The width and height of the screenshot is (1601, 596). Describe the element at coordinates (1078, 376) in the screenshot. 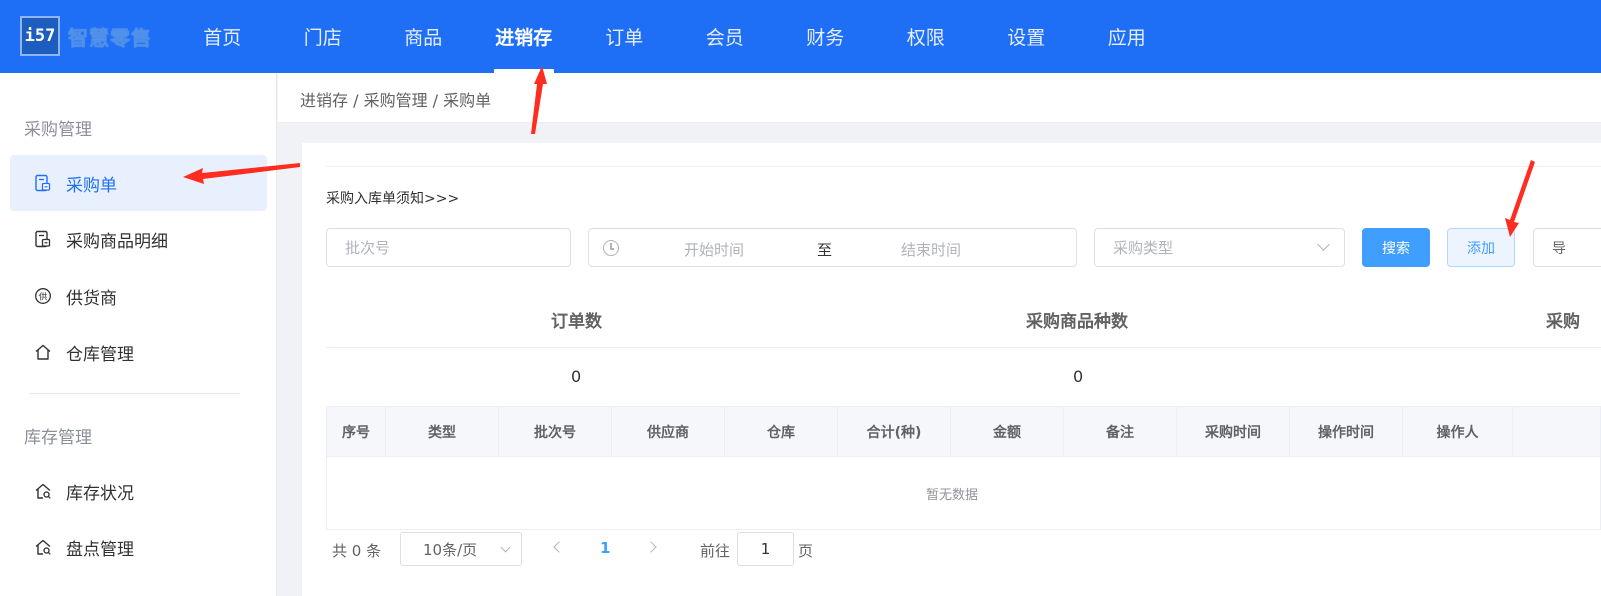

I see `stat-product-kinds-value: 0` at that location.